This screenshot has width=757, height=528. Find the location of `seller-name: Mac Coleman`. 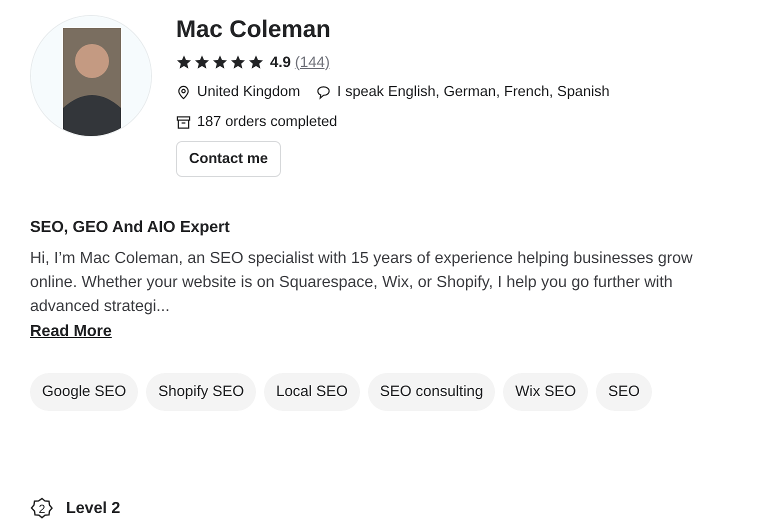

seller-name: Mac Coleman is located at coordinates (254, 30).